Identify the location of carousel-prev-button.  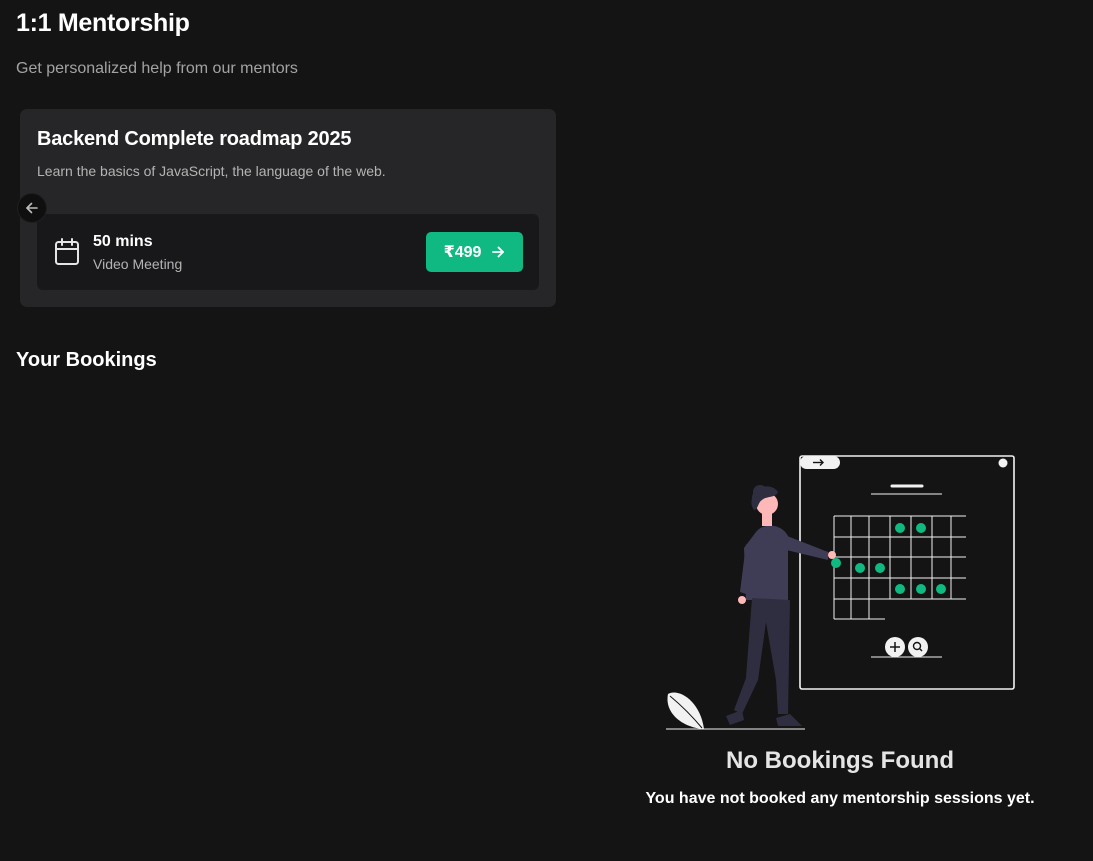
(32, 208).